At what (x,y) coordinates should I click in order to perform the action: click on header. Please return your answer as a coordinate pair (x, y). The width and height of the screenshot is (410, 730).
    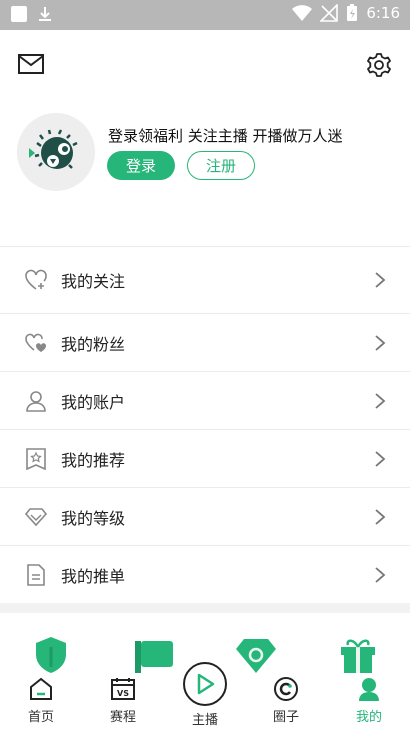
    Looking at the image, I should click on (205, 65).